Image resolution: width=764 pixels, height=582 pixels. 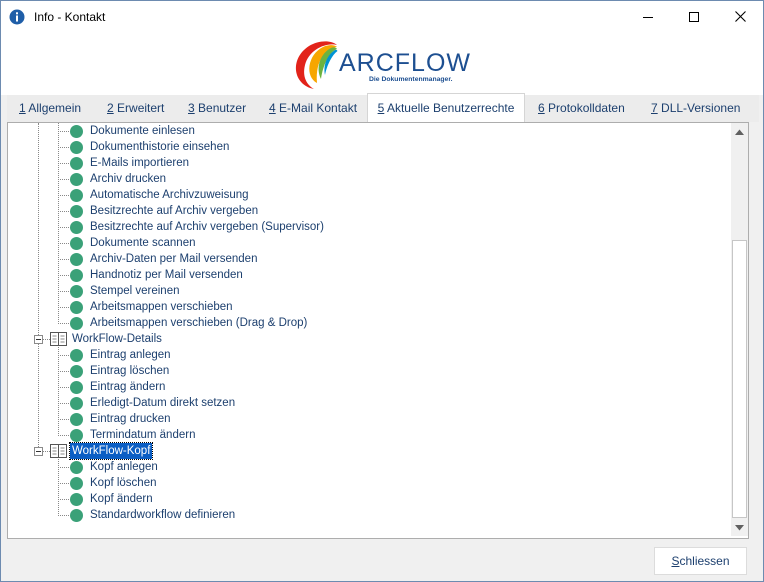 What do you see at coordinates (405, 63) in the screenshot?
I see `logo-wordmark: ARCFLOW` at bounding box center [405, 63].